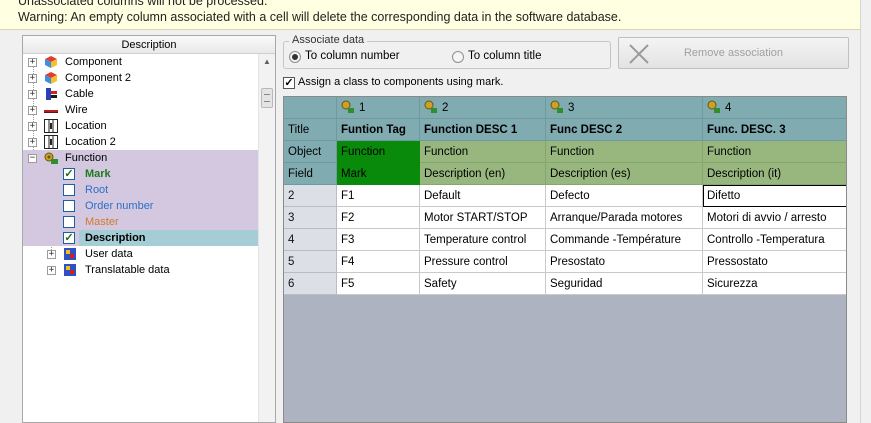 The height and width of the screenshot is (423, 871). What do you see at coordinates (378, 262) in the screenshot?
I see `grid-cell: F4` at bounding box center [378, 262].